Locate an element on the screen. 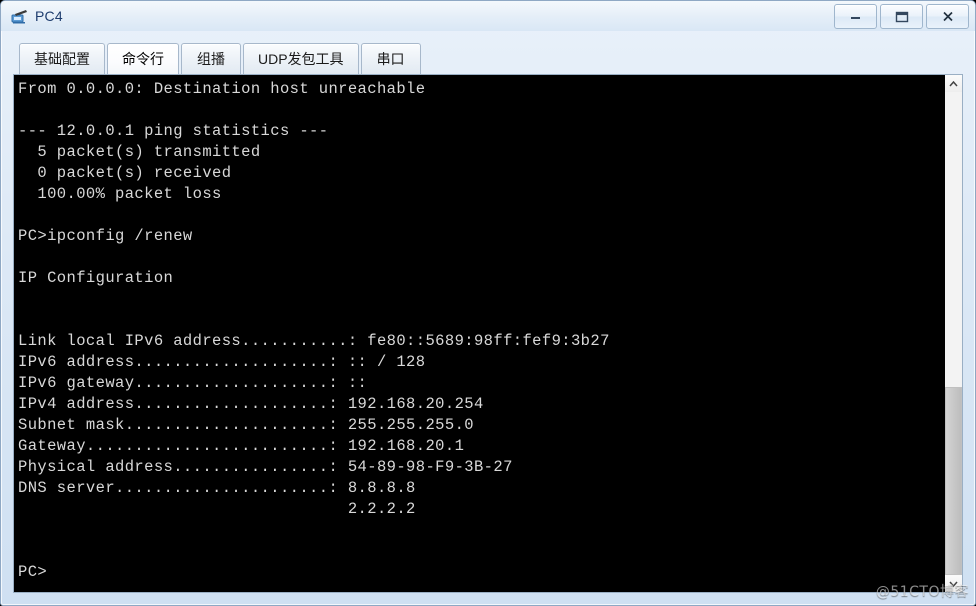 Image resolution: width=976 pixels, height=606 pixels. maximize-icon is located at coordinates (901, 16).